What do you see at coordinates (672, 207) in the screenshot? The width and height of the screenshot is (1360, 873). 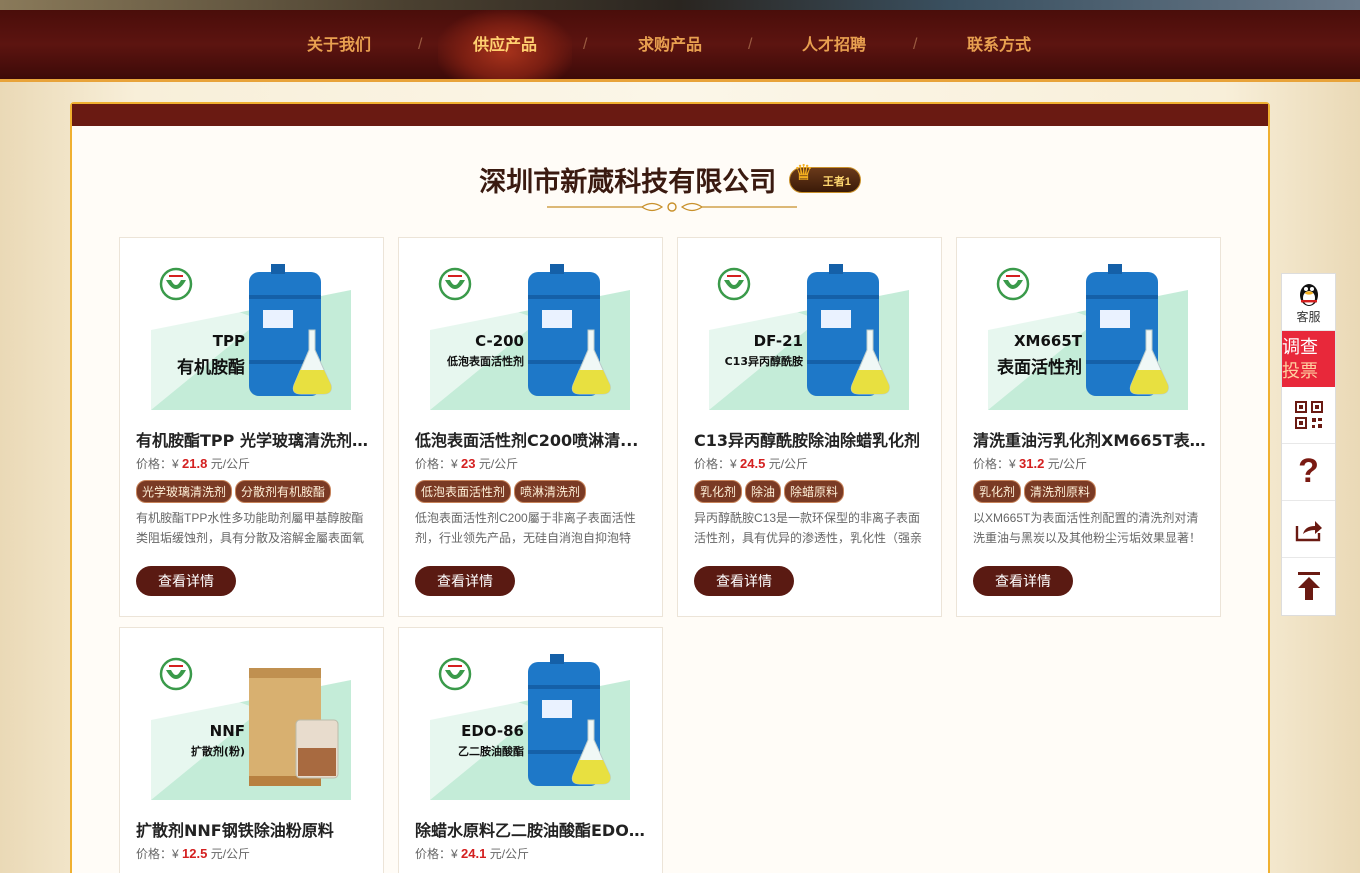 I see `title-ornament` at bounding box center [672, 207].